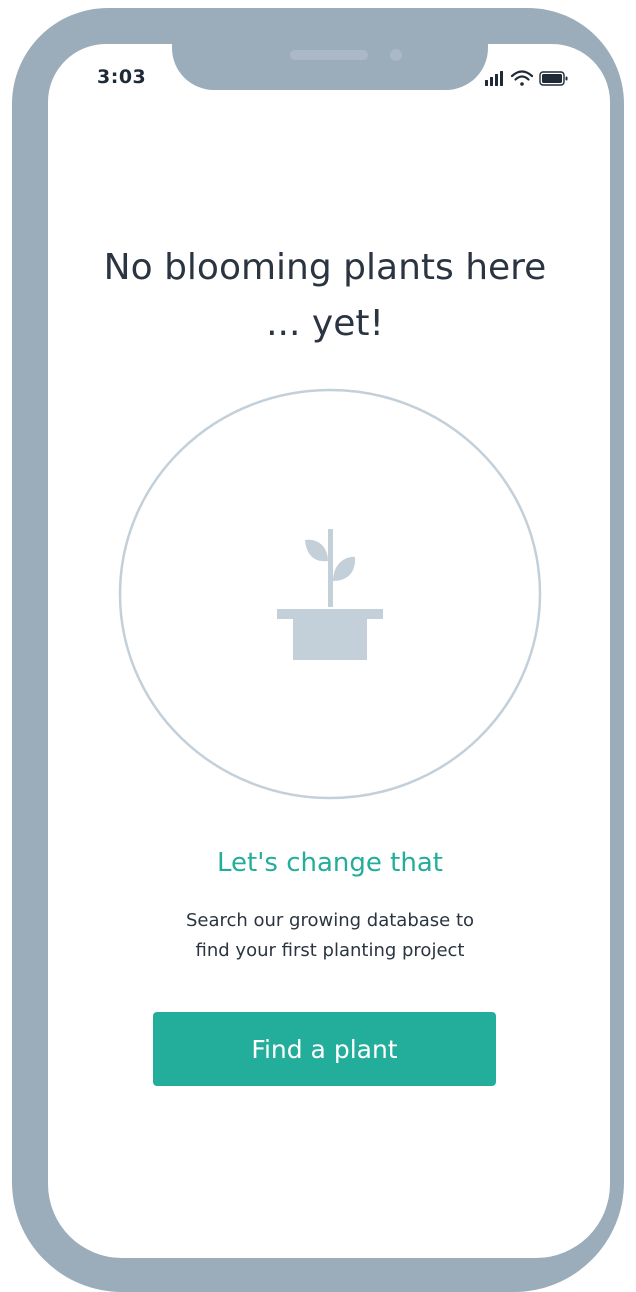 This screenshot has height=1292, width=636. Describe the element at coordinates (325, 296) in the screenshot. I see `empty-state-title: No blooming plants here ... yet!` at that location.